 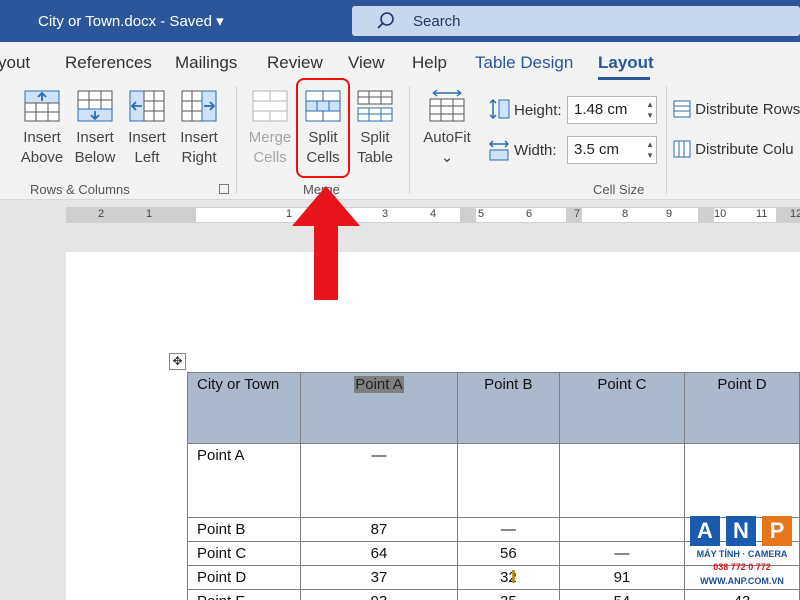 I want to click on table-header-cell: Point D, so click(x=741, y=408).